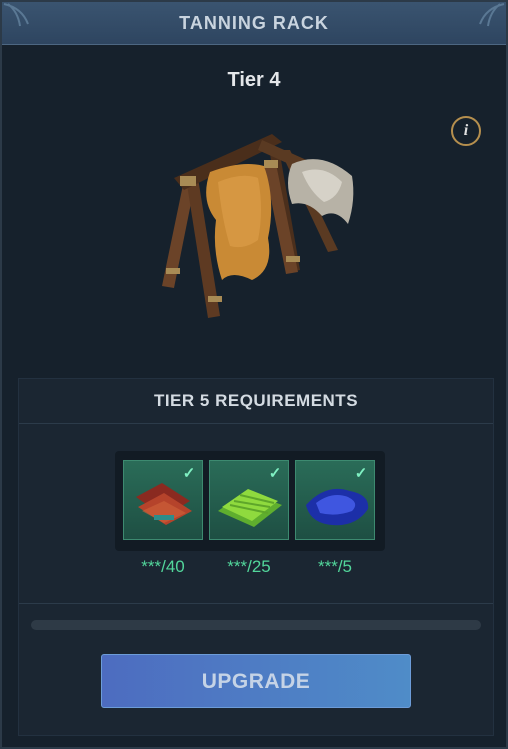 Image resolution: width=508 pixels, height=749 pixels. Describe the element at coordinates (163, 500) in the screenshot. I see `requirement-slot-red-leather: ✓` at that location.